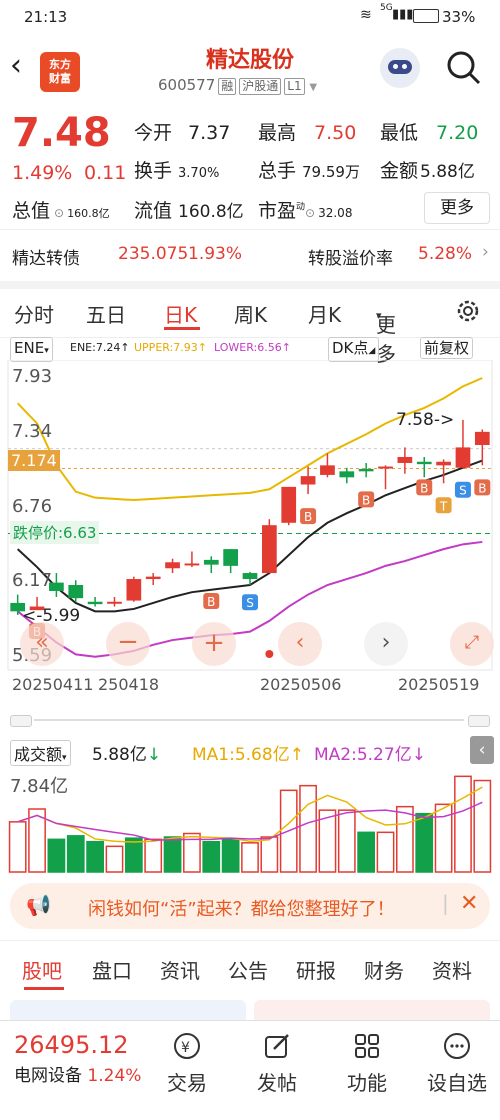 The height and width of the screenshot is (1120, 500). What do you see at coordinates (250, 254) in the screenshot?
I see `convertible-bond-row: 精达转债 235.075 1.93% 转股溢价率 5.28% ›` at bounding box center [250, 254].